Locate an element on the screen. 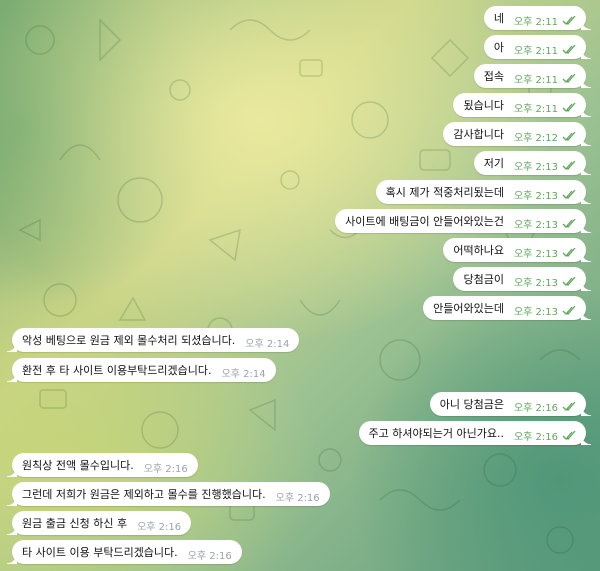 The image size is (600, 571). message-text: 아니 당첨금은 is located at coordinates (471, 404).